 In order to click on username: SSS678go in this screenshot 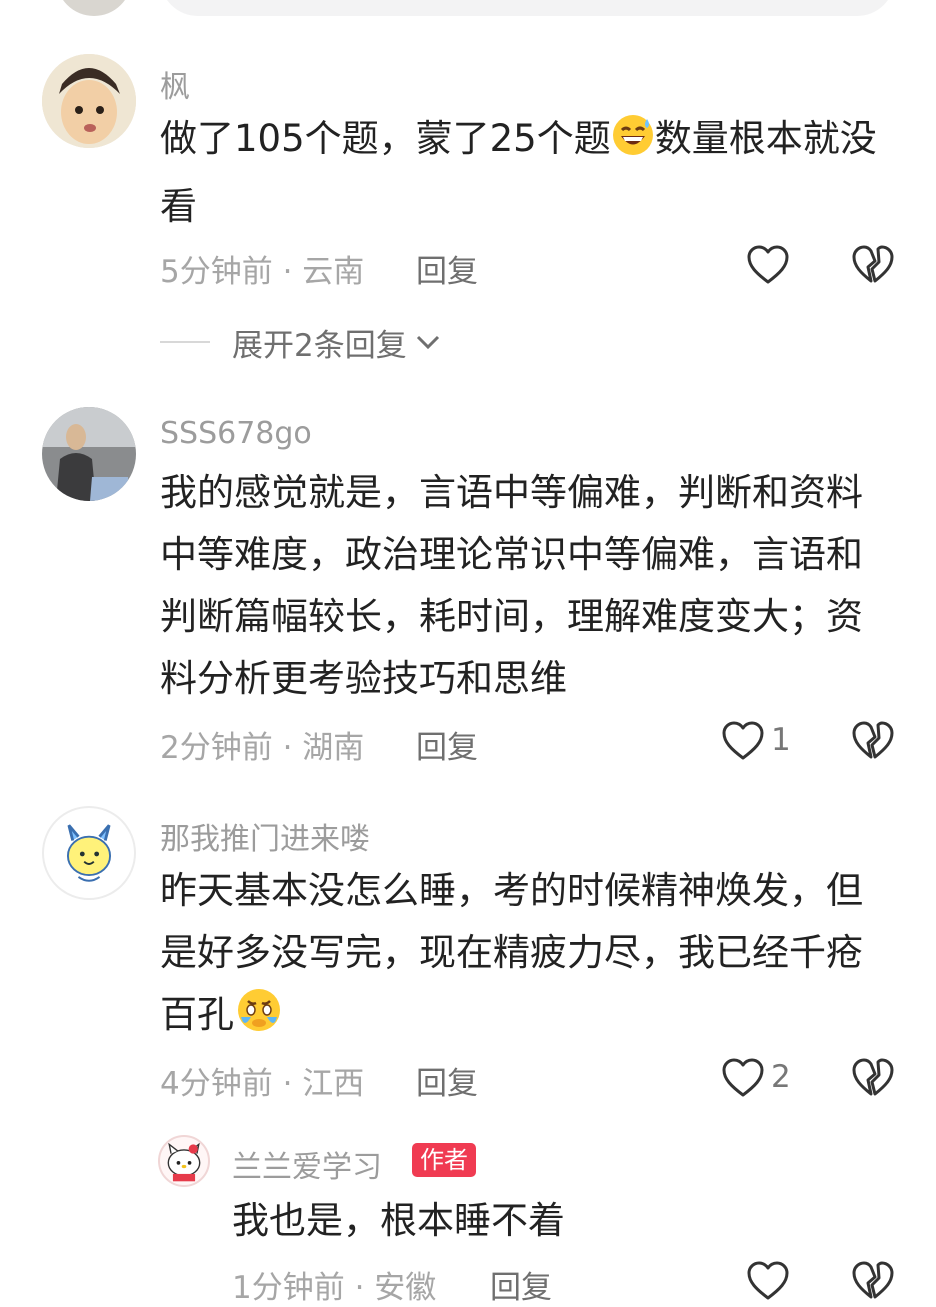, I will do `click(236, 433)`.